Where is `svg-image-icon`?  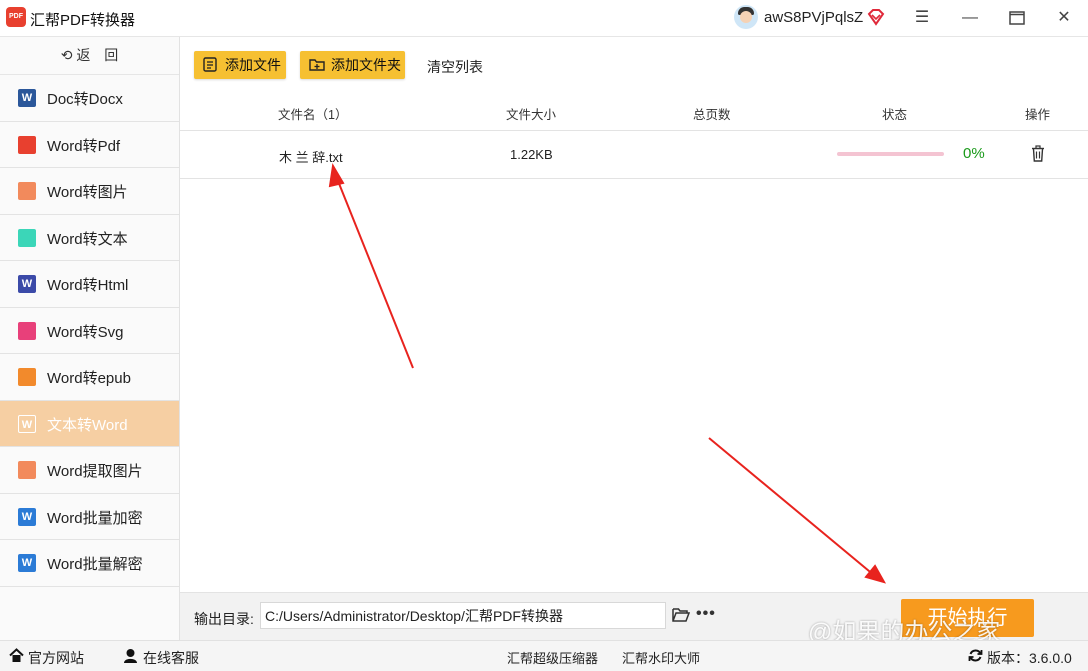 svg-image-icon is located at coordinates (27, 330).